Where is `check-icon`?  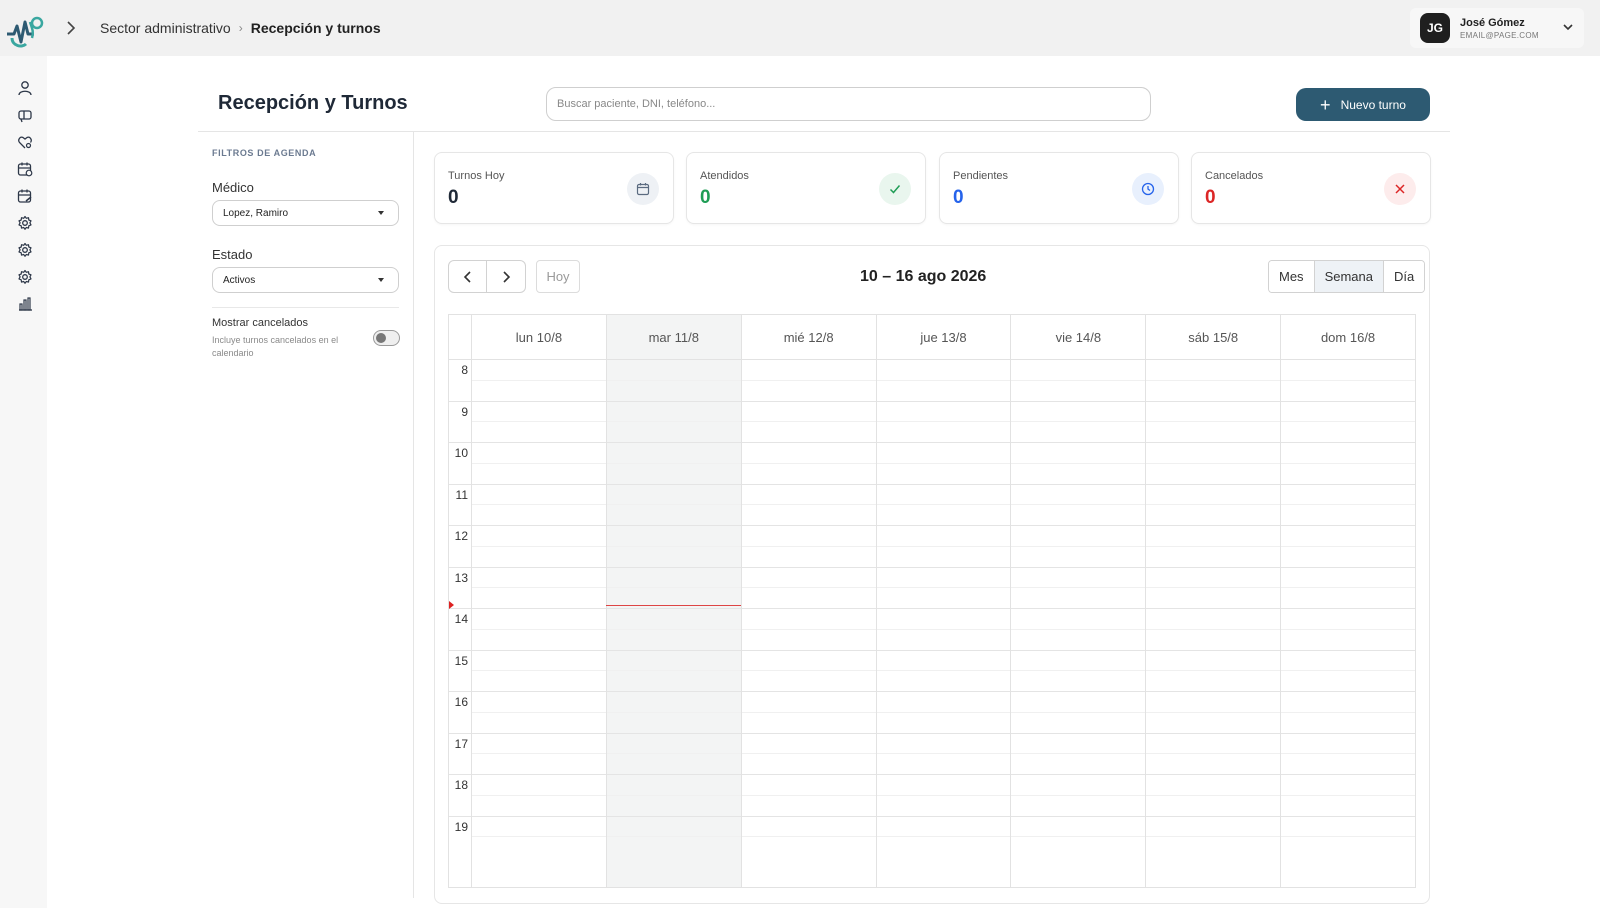 check-icon is located at coordinates (895, 189).